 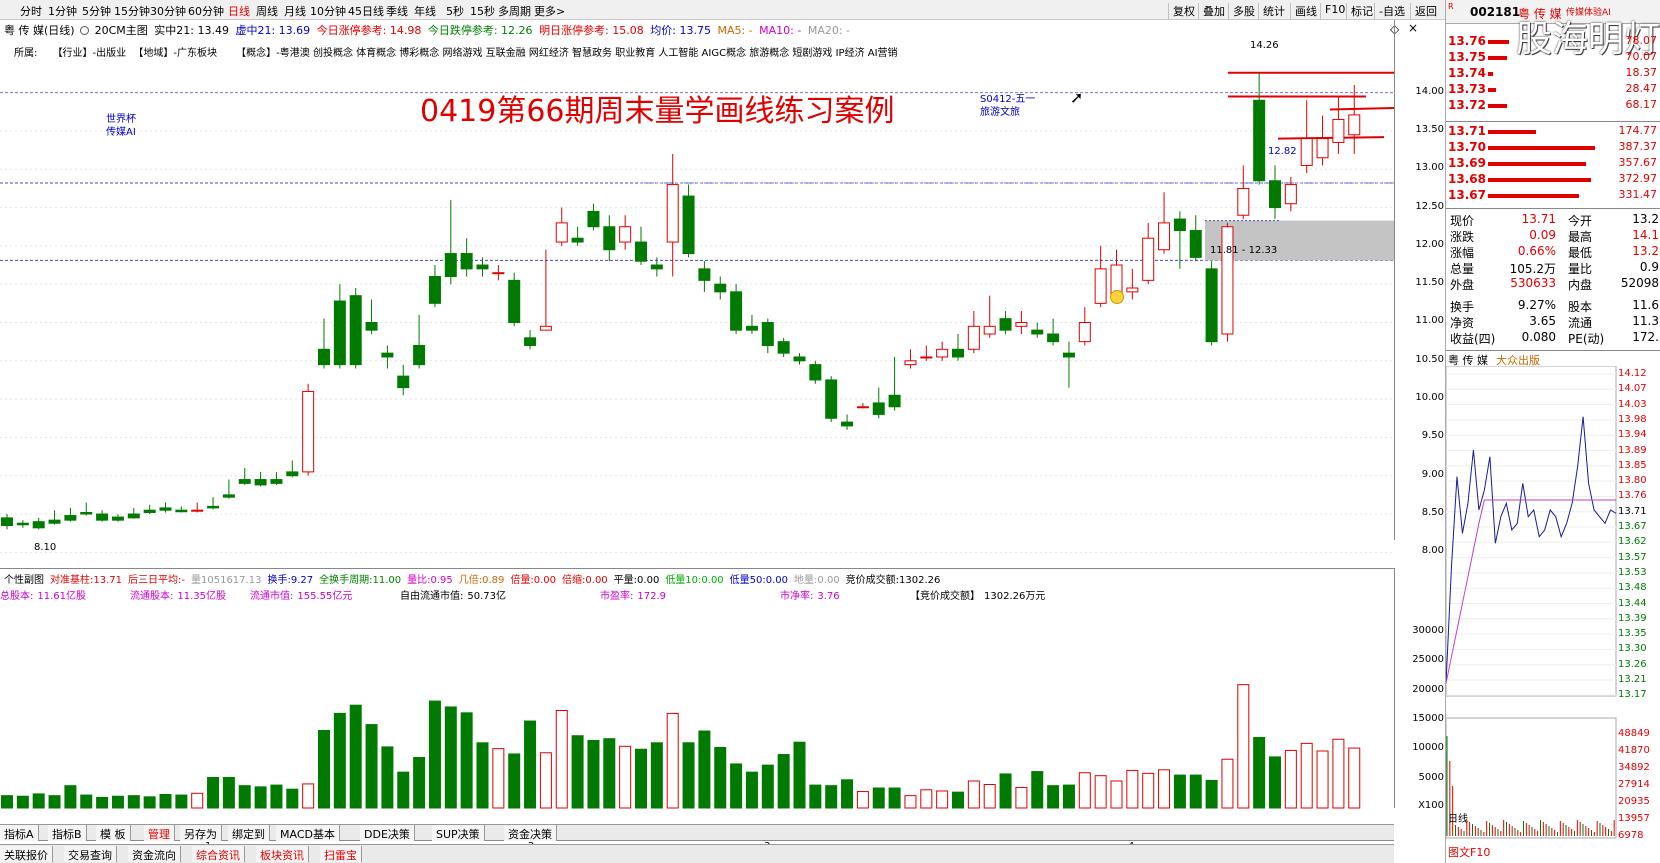 What do you see at coordinates (239, 11) in the screenshot?
I see `period-6: 日线` at bounding box center [239, 11].